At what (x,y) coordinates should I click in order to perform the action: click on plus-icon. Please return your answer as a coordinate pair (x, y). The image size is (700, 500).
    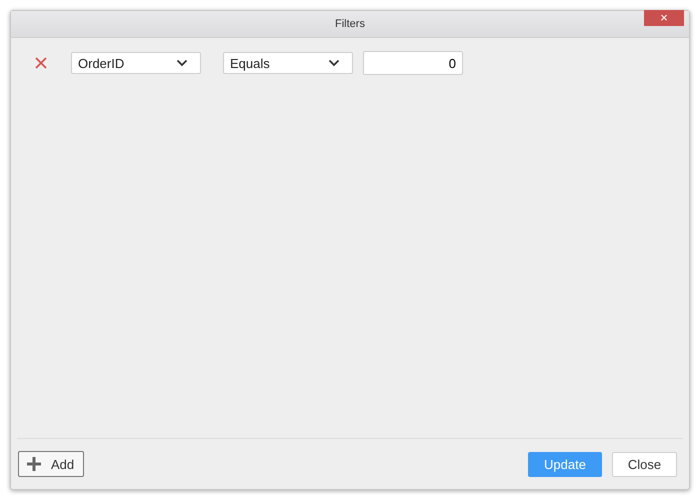
    Looking at the image, I should click on (34, 464).